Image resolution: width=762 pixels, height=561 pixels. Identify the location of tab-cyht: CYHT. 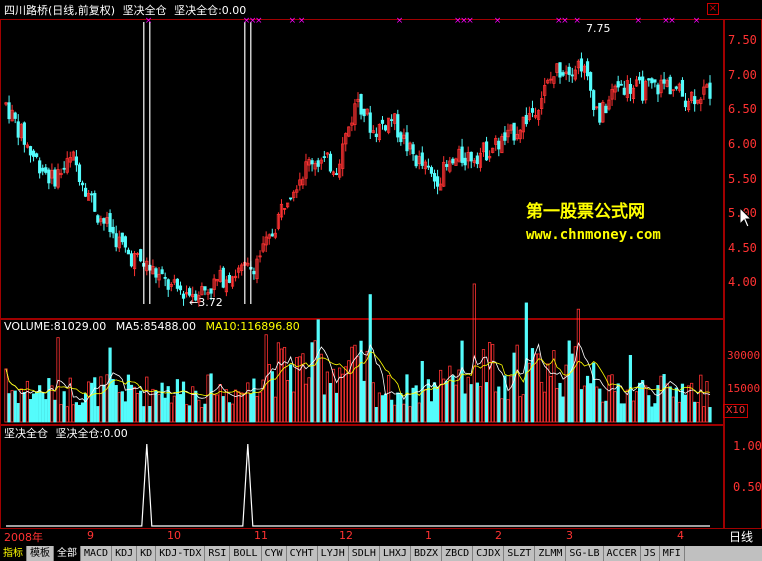
(302, 553).